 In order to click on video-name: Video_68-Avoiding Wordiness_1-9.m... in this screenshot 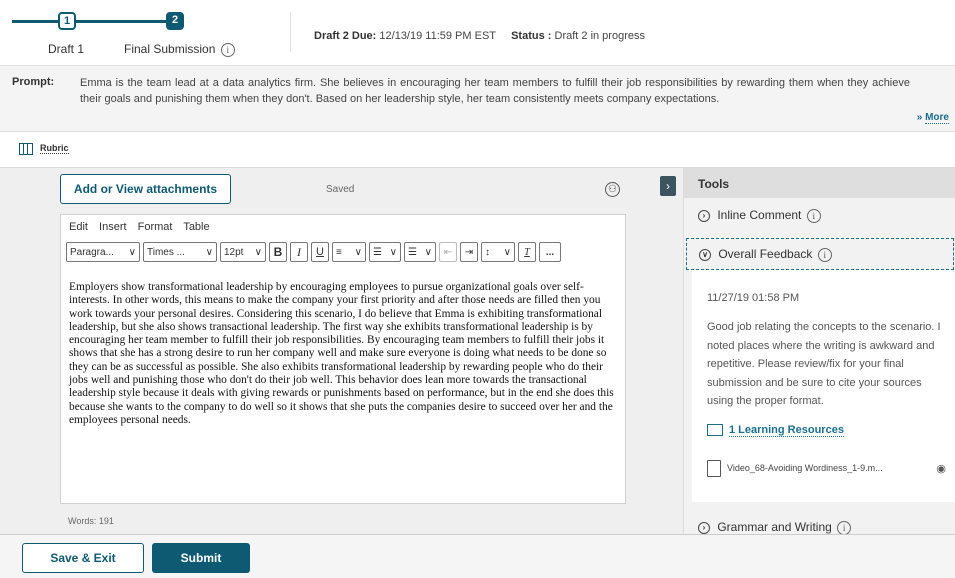, I will do `click(805, 467)`.